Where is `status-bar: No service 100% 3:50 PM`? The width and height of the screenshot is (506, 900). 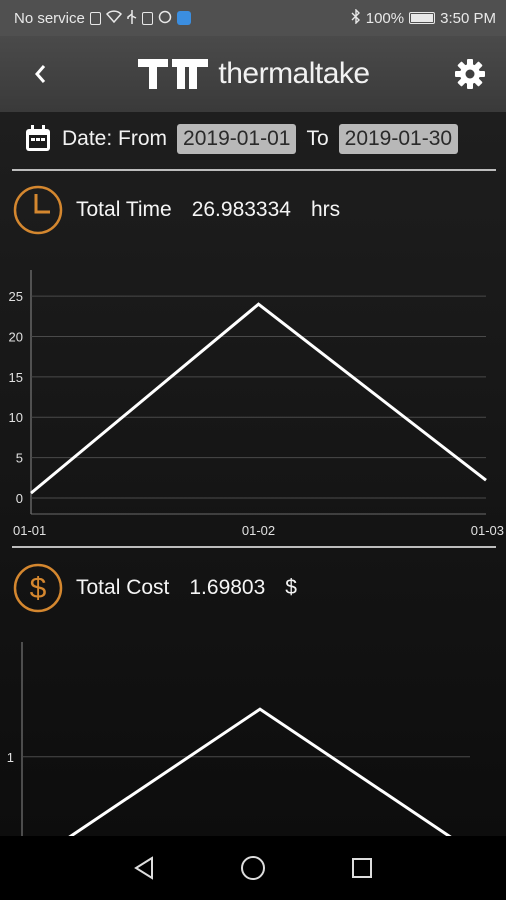 status-bar: No service 100% 3:50 PM is located at coordinates (253, 18).